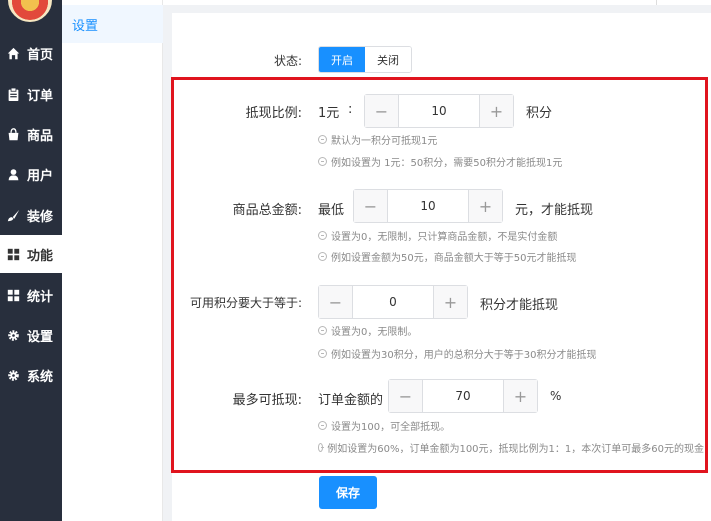 Image resolution: width=711 pixels, height=521 pixels. I want to click on min-points-hint-2: 例如设置为30积分，用户的总积分大于等于30积分才能抵现, so click(457, 353).